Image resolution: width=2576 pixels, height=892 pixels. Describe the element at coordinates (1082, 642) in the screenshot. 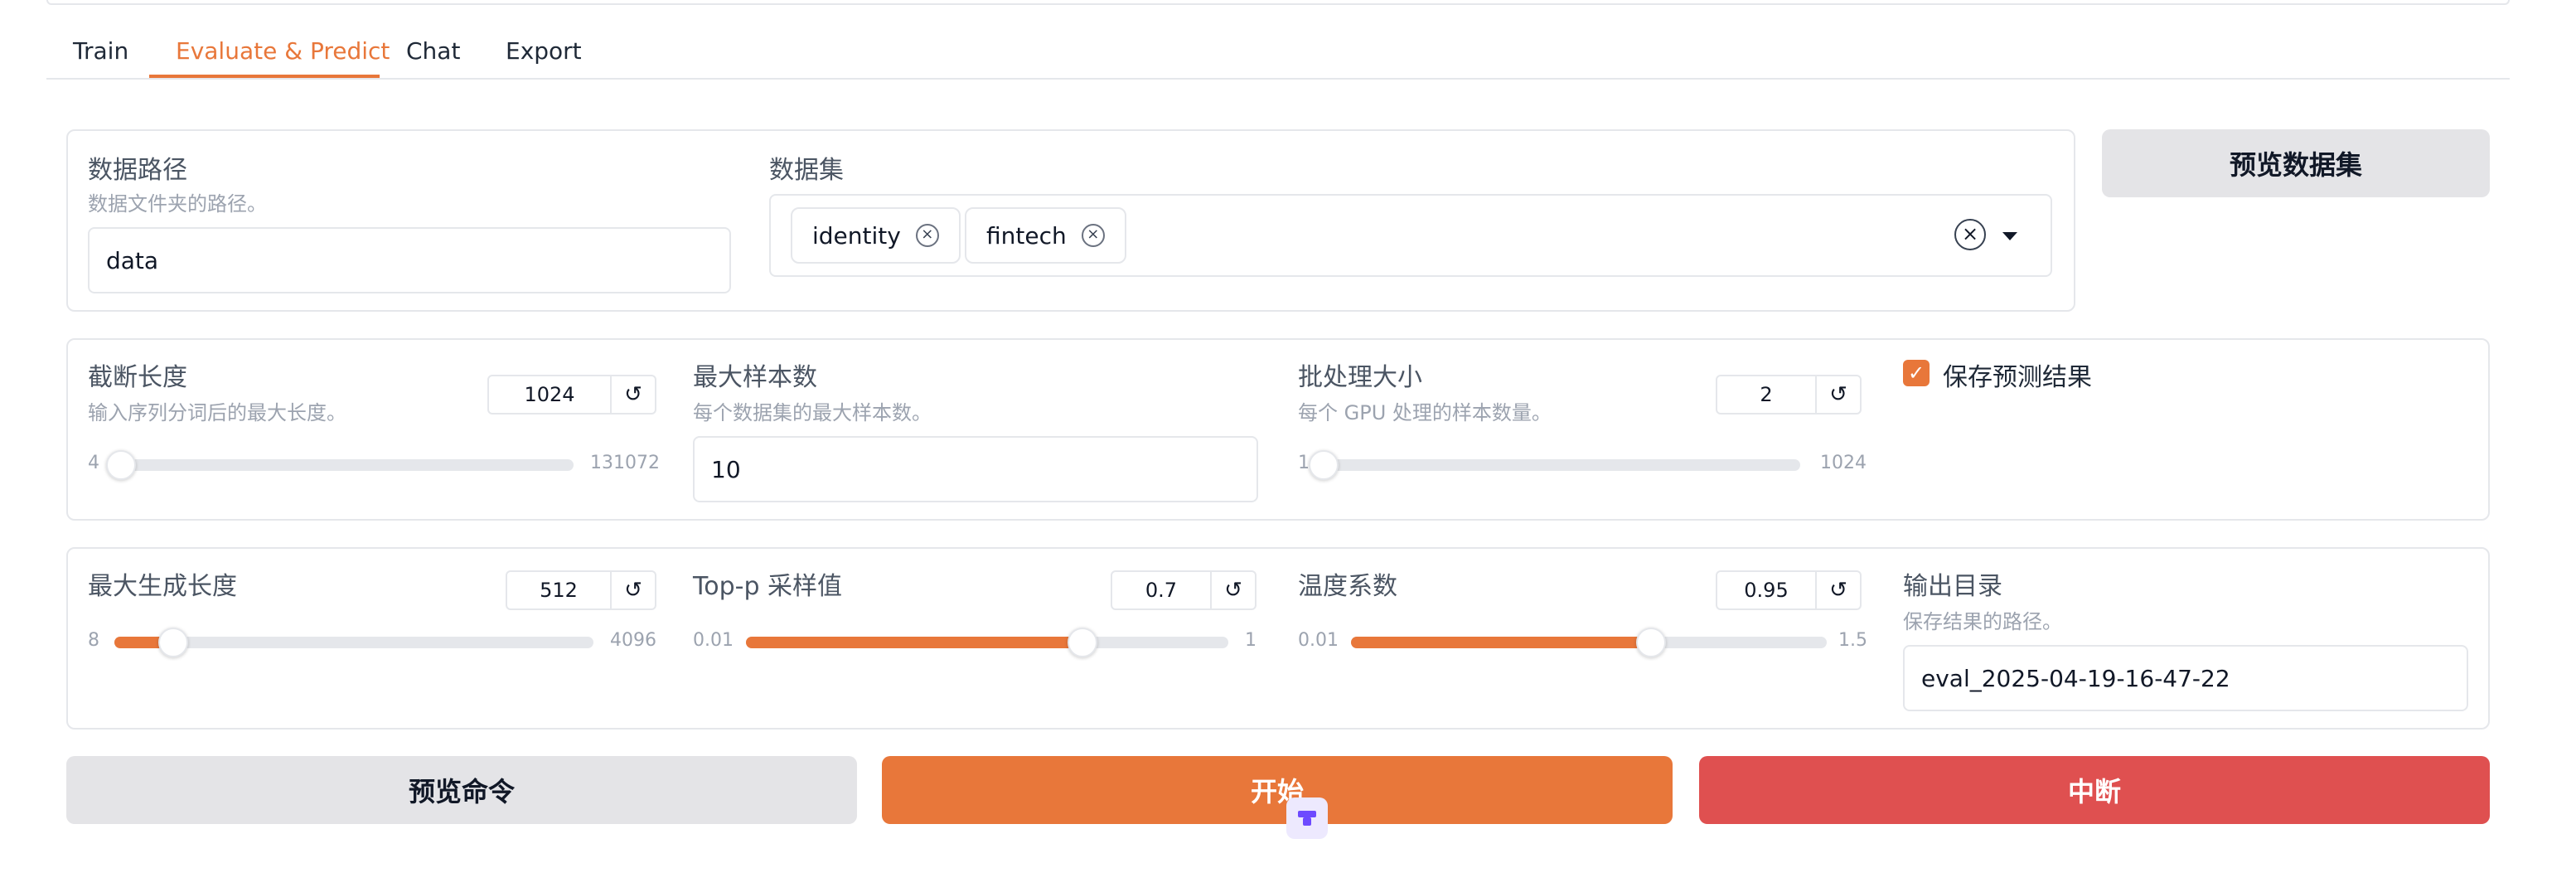

I see `top-p-slider-thumb` at that location.